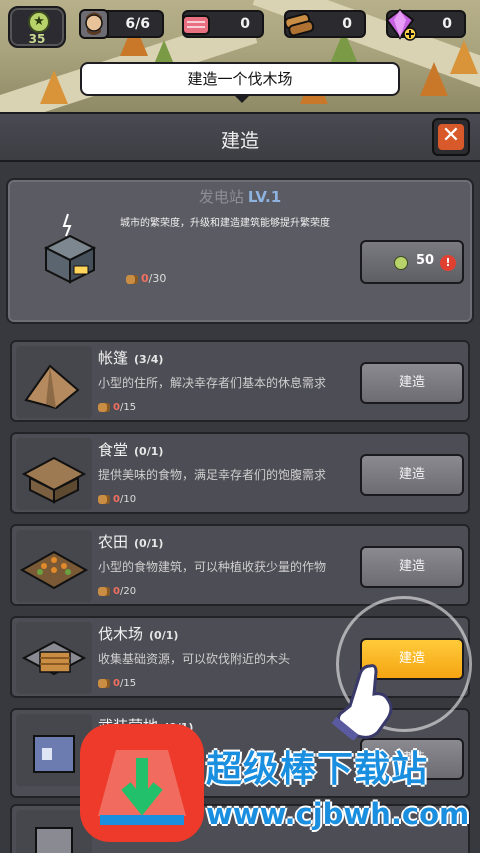  Describe the element at coordinates (194, 659) in the screenshot. I see `building-description: 收集基础资源，可以砍伐附近的木头` at that location.